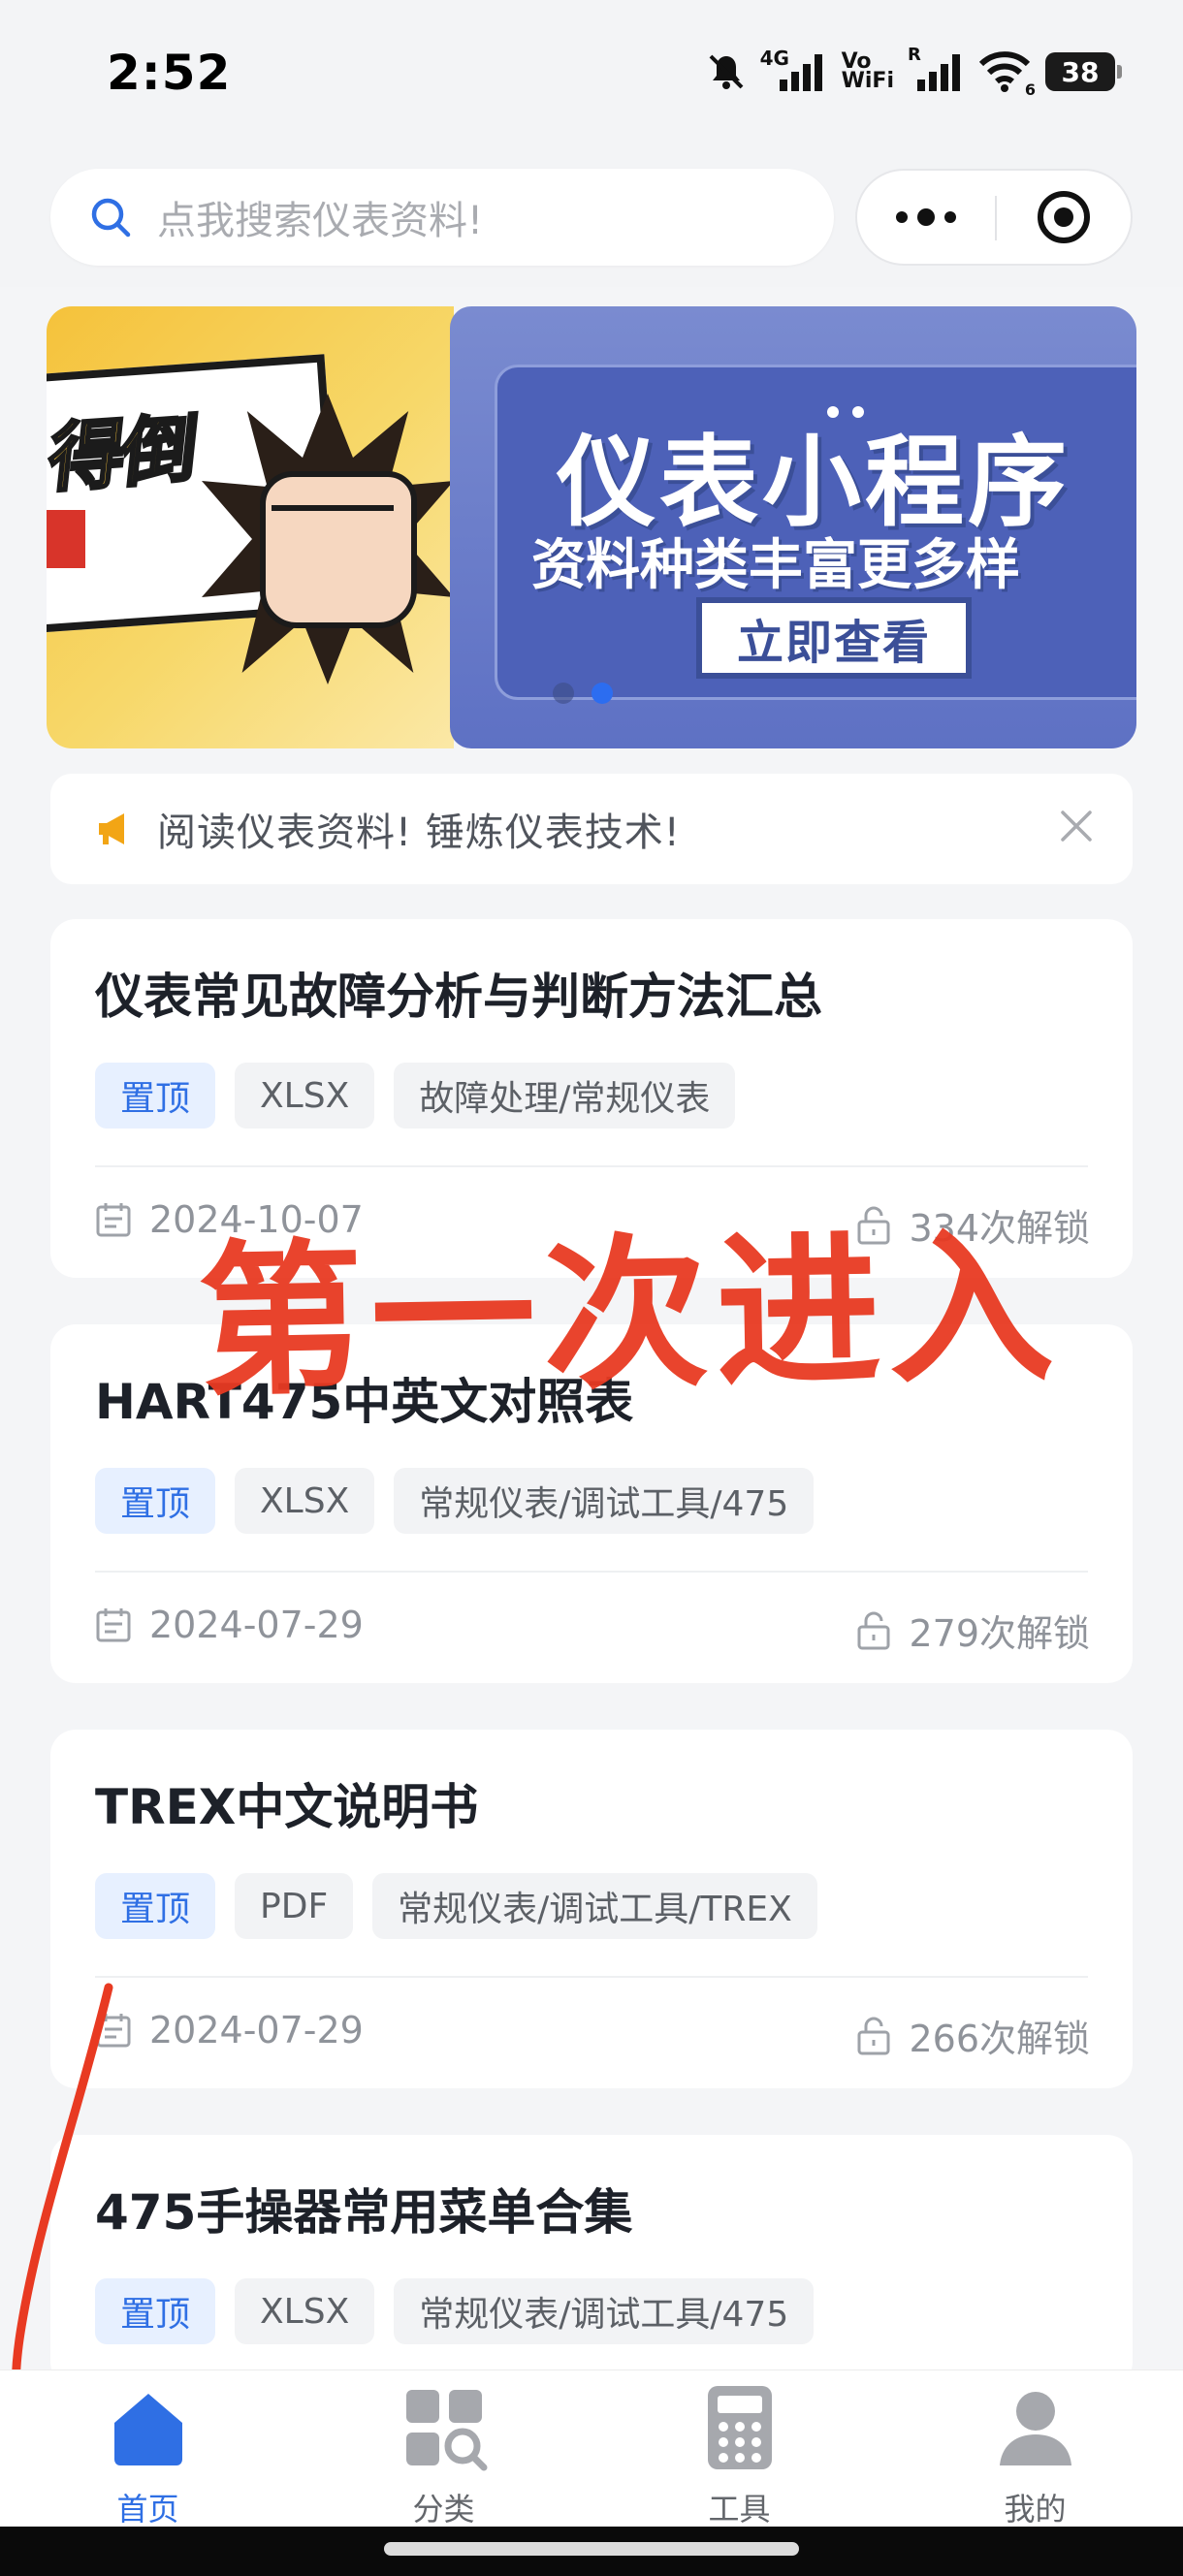 The width and height of the screenshot is (1183, 2576). What do you see at coordinates (1035, 2509) in the screenshot?
I see `tab-label: 我的` at bounding box center [1035, 2509].